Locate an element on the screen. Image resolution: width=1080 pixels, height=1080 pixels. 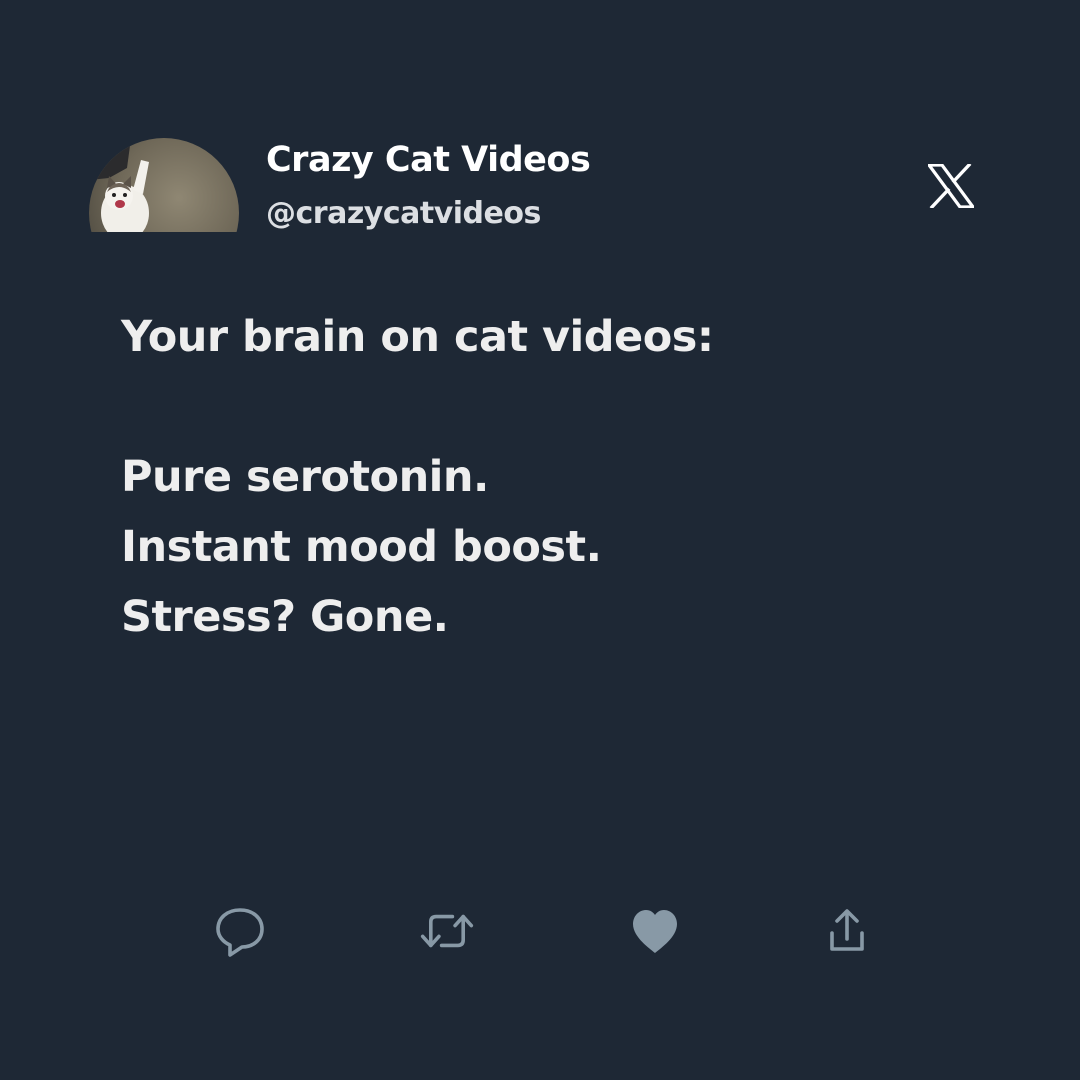
reply-icon is located at coordinates (240, 932).